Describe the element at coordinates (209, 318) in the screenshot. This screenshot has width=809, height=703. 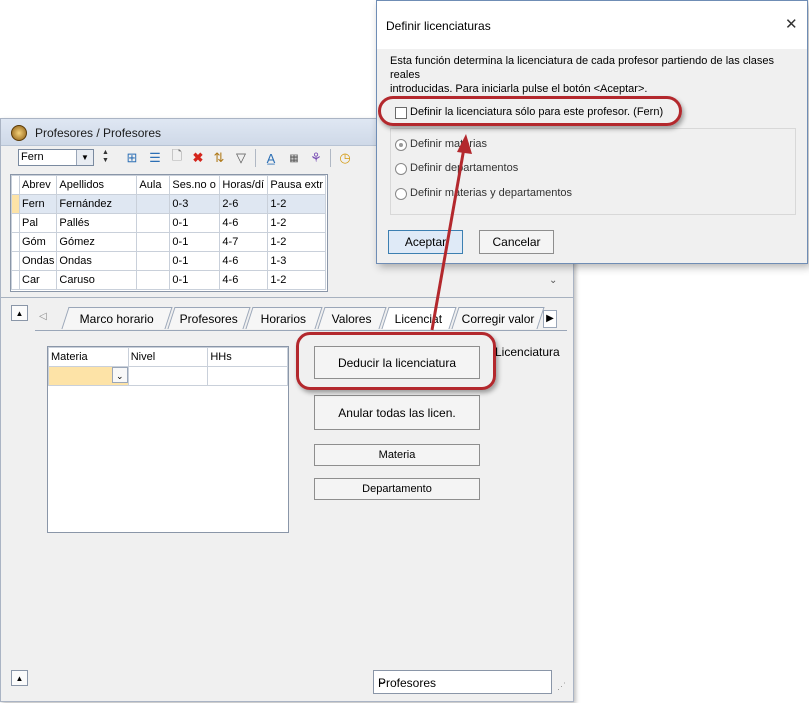
I see `tab-profesores: Profesores` at that location.